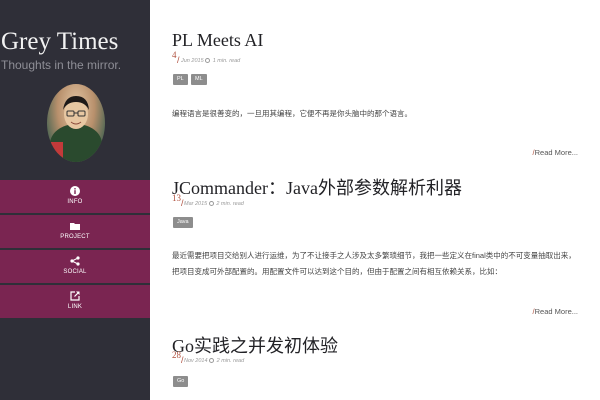  What do you see at coordinates (61, 65) in the screenshot?
I see `site-tagline: Thoughts in the mirror.` at bounding box center [61, 65].